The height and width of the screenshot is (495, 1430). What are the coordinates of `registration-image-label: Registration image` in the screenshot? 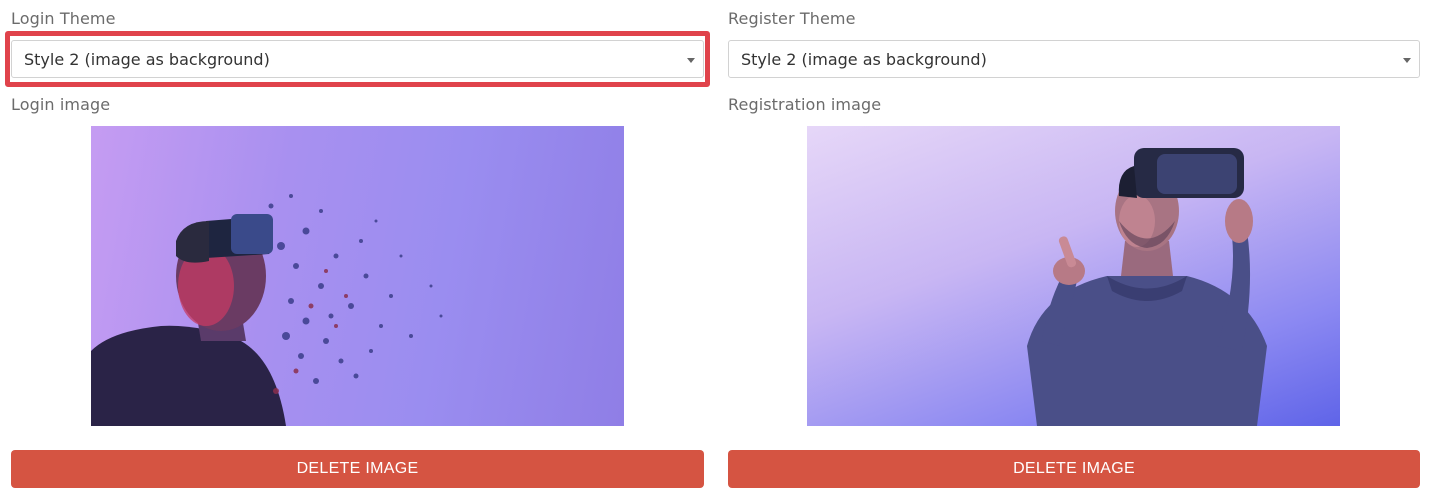 It's located at (805, 104).